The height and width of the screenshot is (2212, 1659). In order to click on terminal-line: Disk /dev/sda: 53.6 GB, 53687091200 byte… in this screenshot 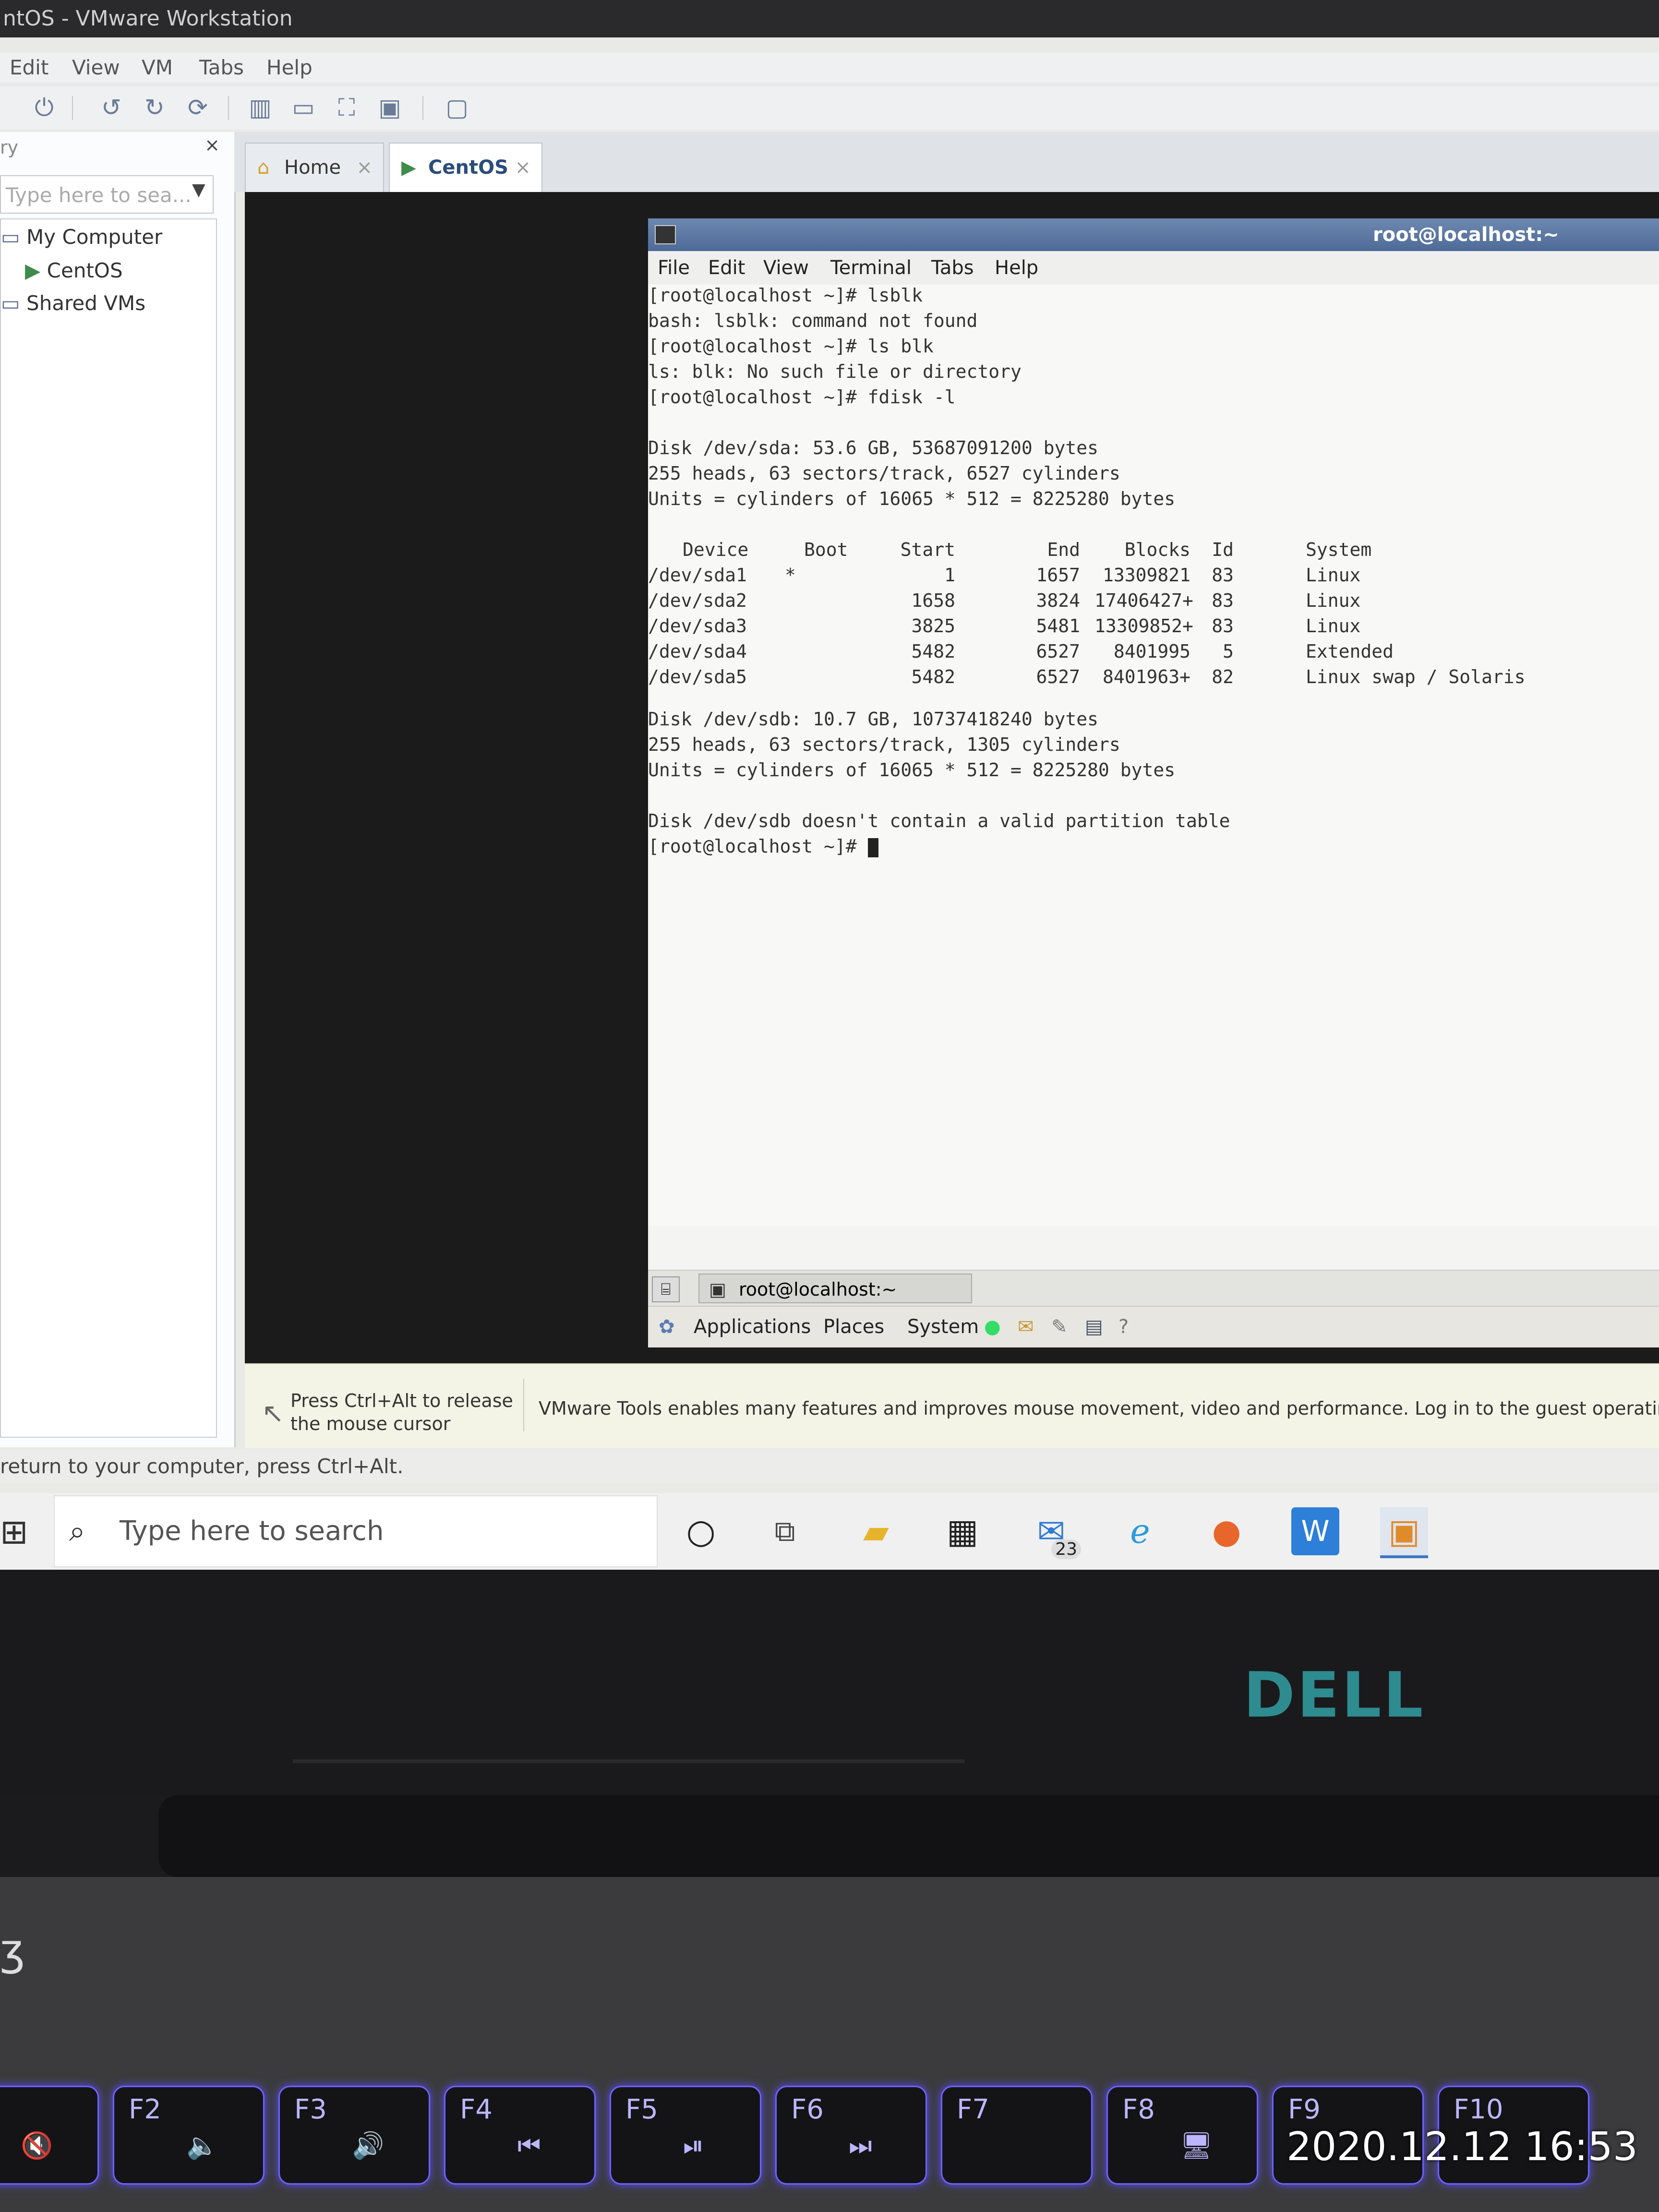, I will do `click(873, 447)`.